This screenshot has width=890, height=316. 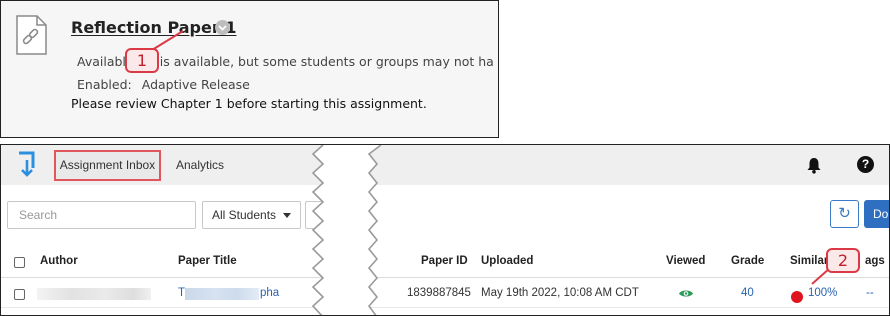 I want to click on download-button: Do, so click(x=876, y=214).